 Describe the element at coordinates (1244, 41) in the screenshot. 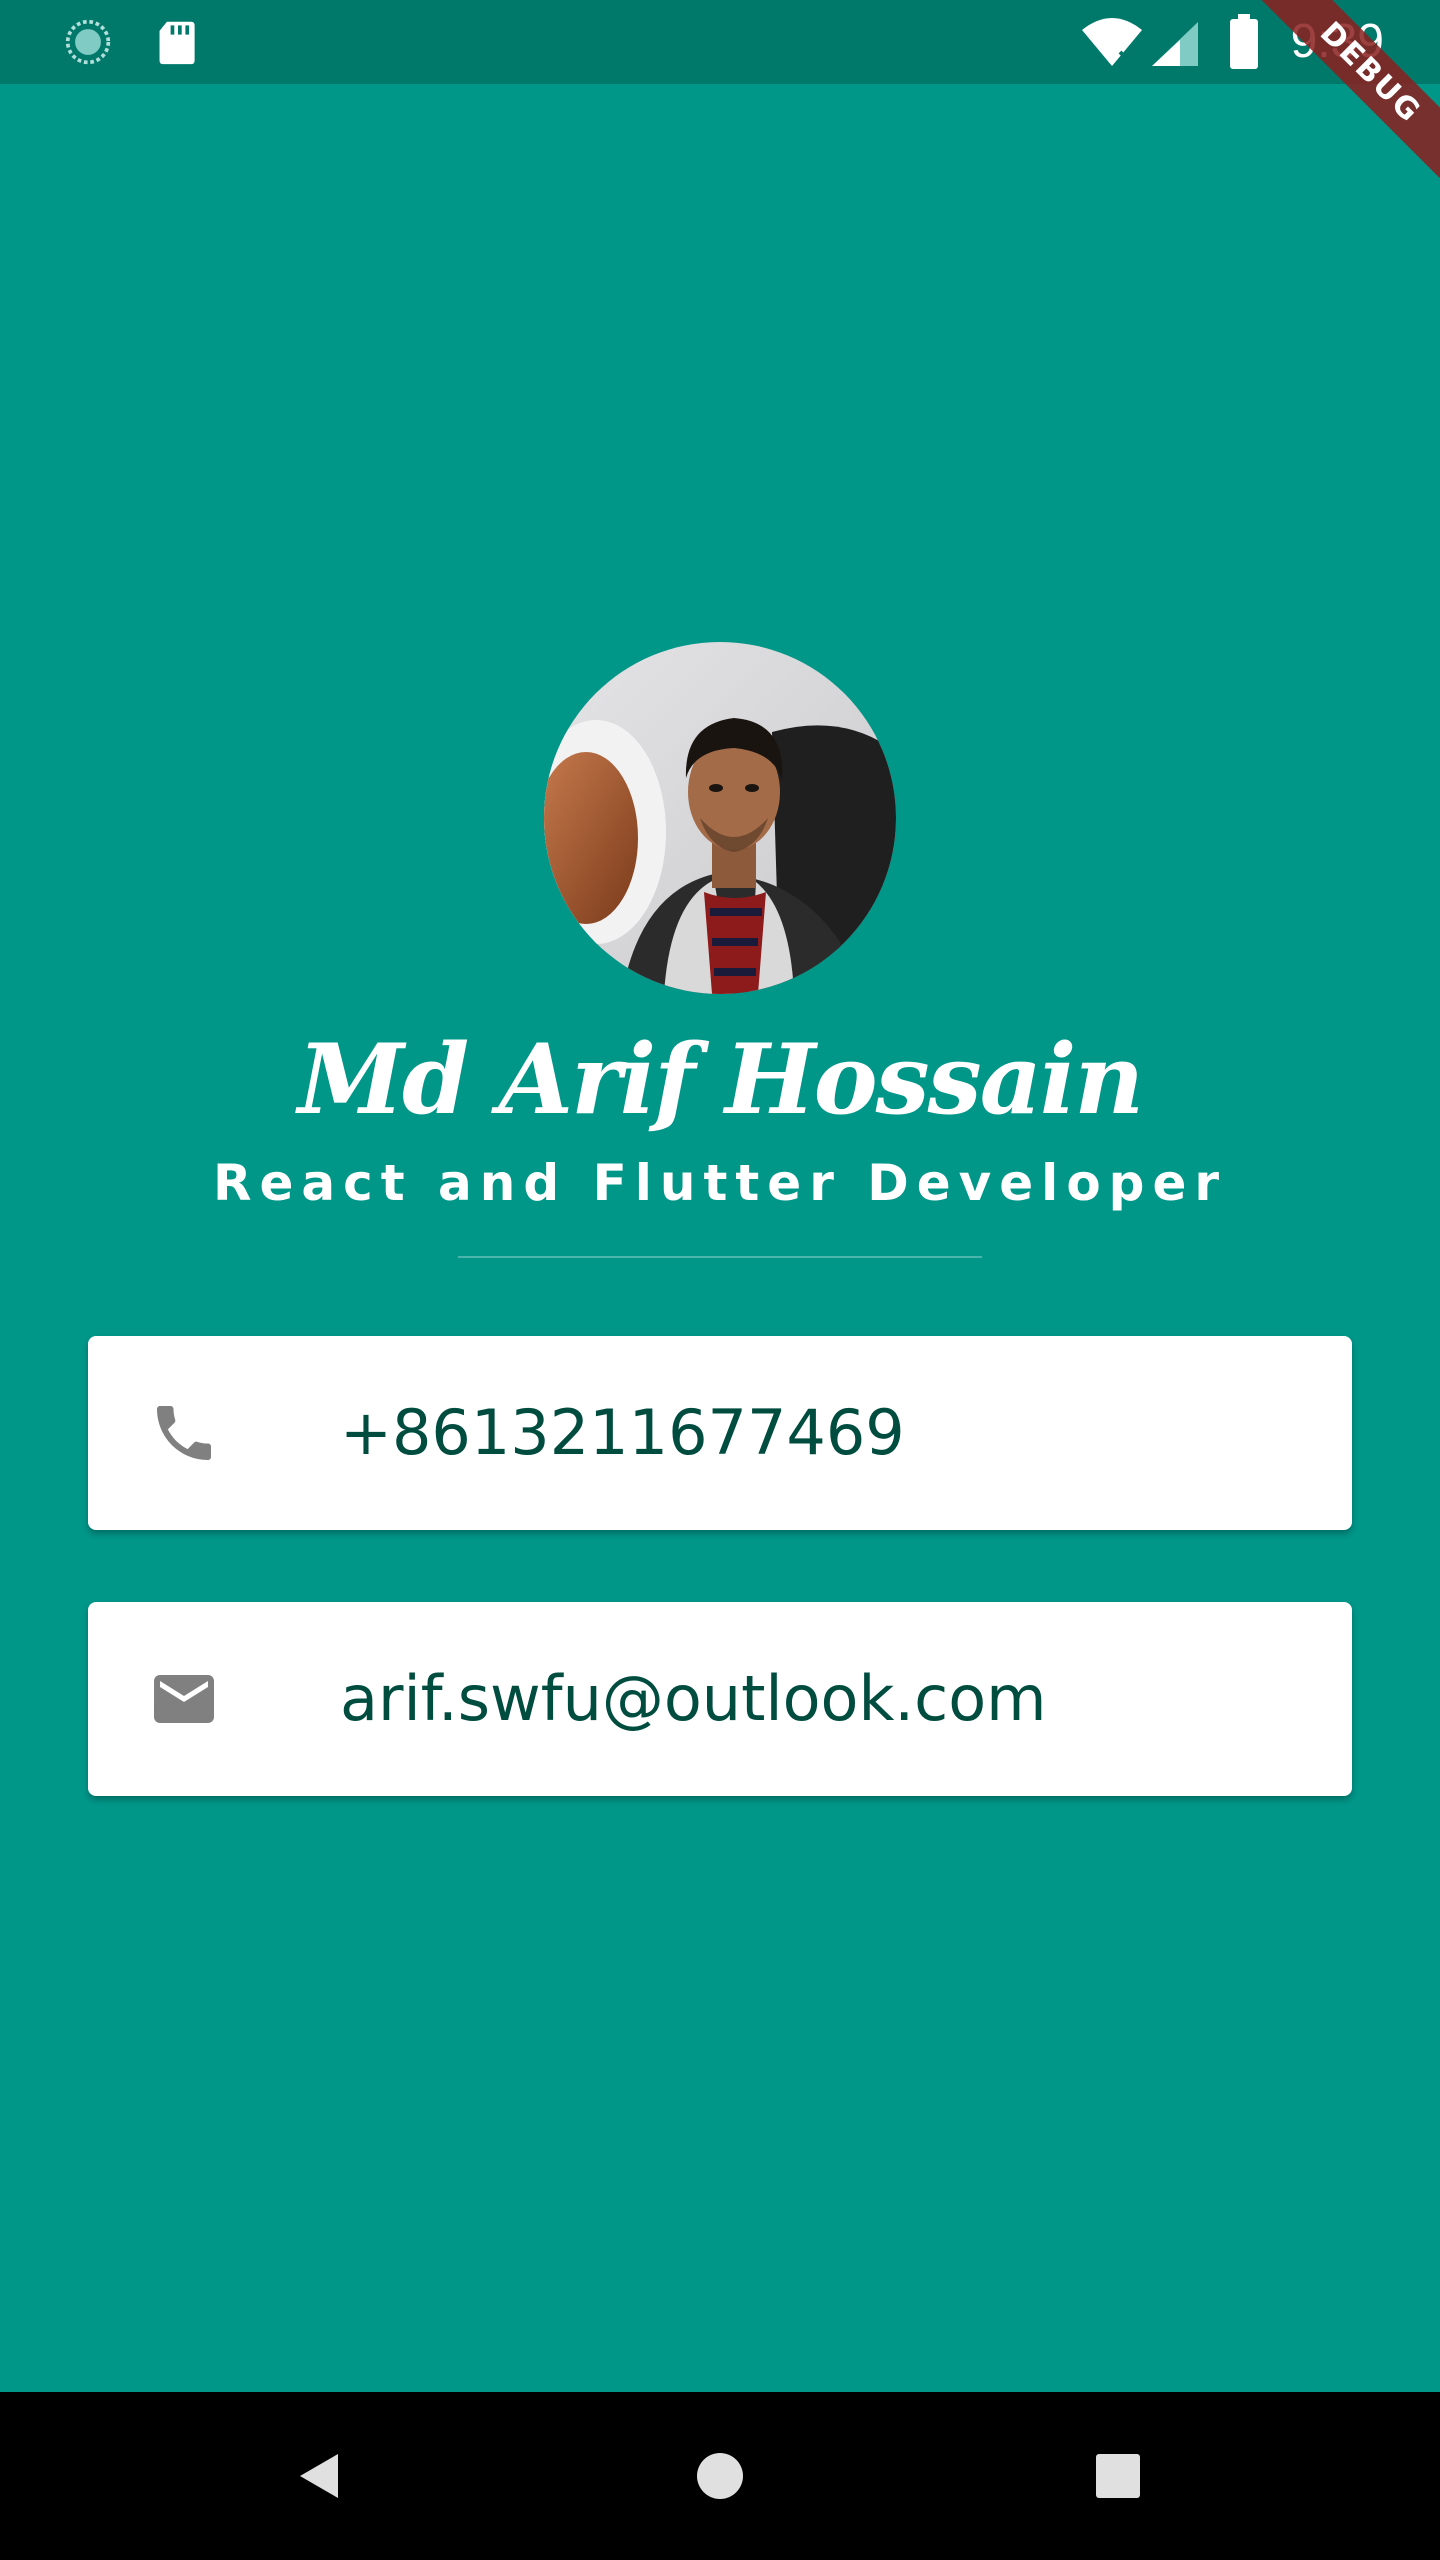

I see `battery-icon` at that location.